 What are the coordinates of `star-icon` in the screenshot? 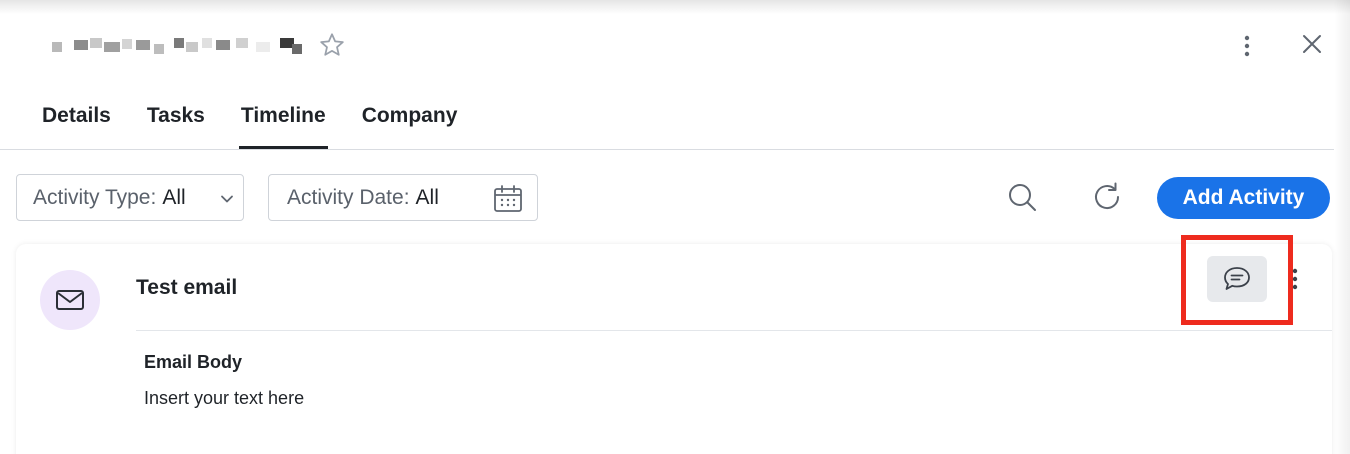 It's located at (332, 45).